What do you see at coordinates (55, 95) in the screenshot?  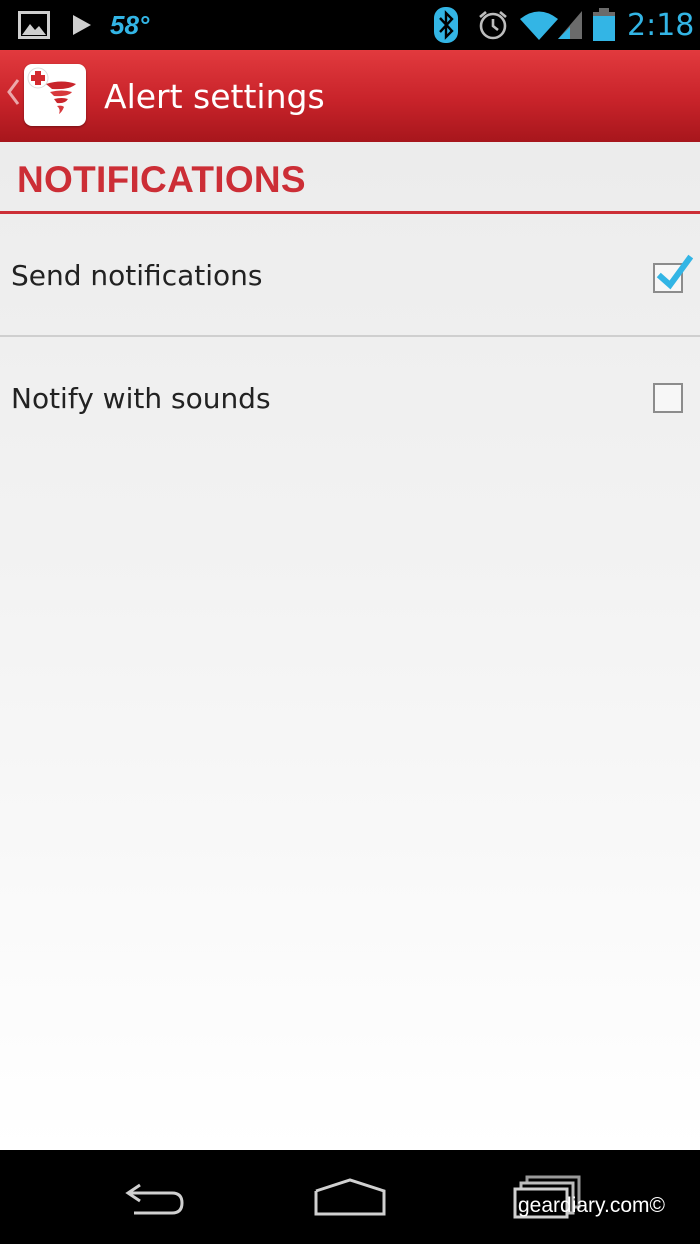 I see `tornado-app-icon` at bounding box center [55, 95].